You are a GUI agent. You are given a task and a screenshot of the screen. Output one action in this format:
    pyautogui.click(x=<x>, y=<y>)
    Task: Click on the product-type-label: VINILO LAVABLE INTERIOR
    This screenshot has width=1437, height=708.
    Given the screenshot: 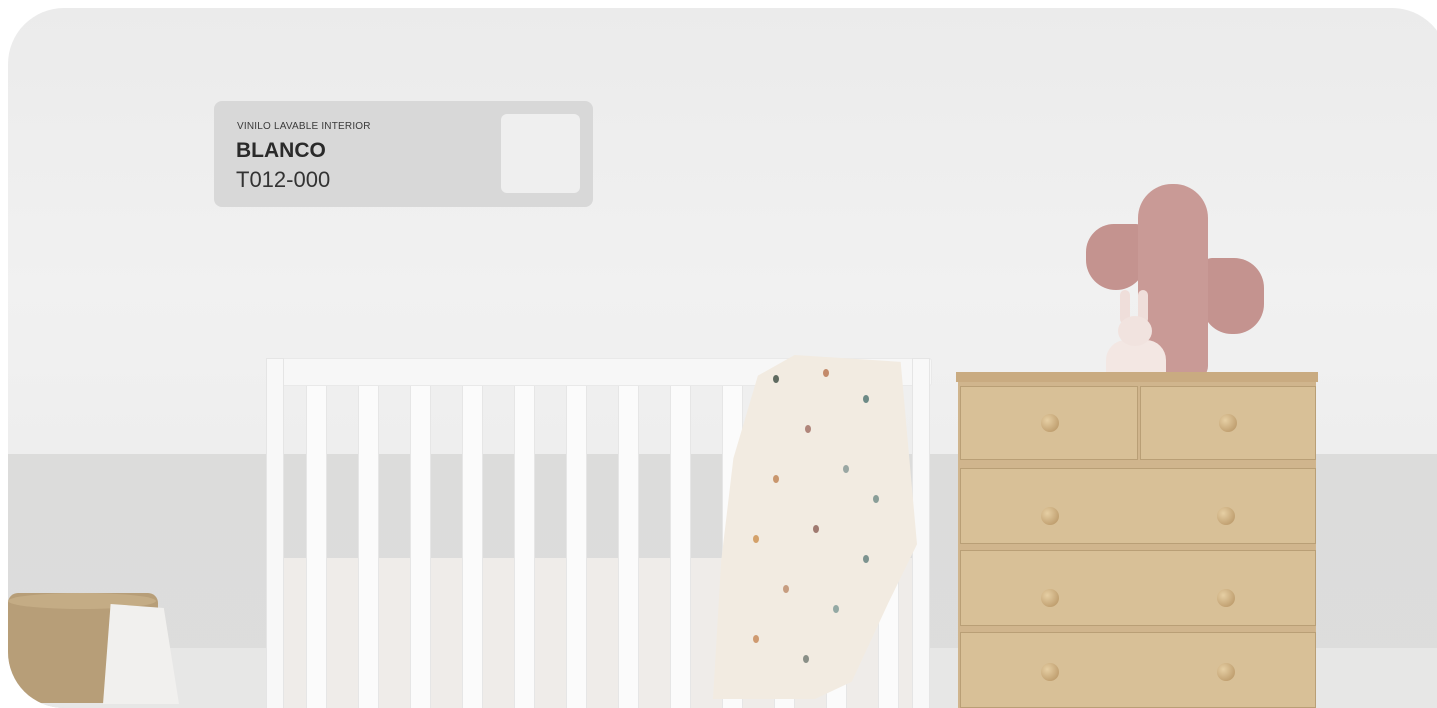 What is the action you would take?
    pyautogui.click(x=304, y=126)
    